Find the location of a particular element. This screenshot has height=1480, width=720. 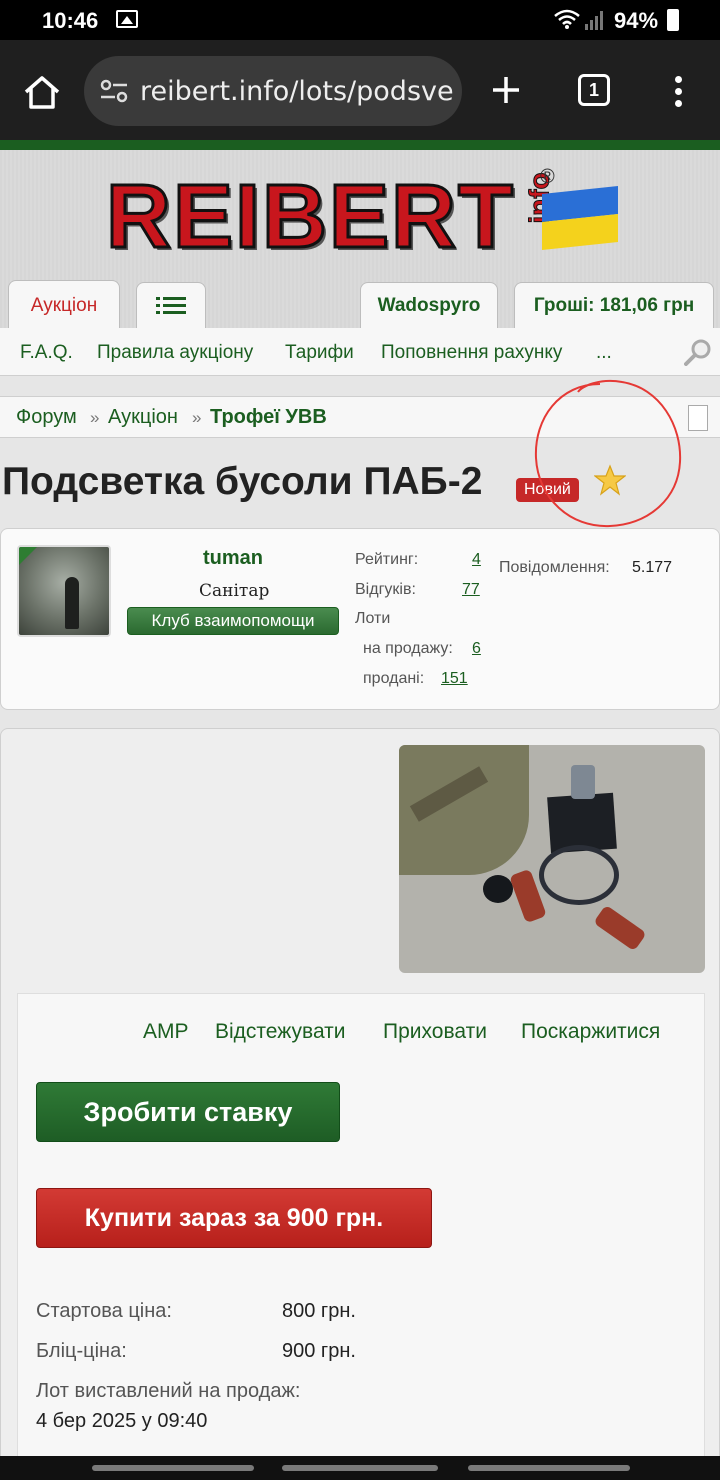

reviews-value: 77 is located at coordinates (471, 590).